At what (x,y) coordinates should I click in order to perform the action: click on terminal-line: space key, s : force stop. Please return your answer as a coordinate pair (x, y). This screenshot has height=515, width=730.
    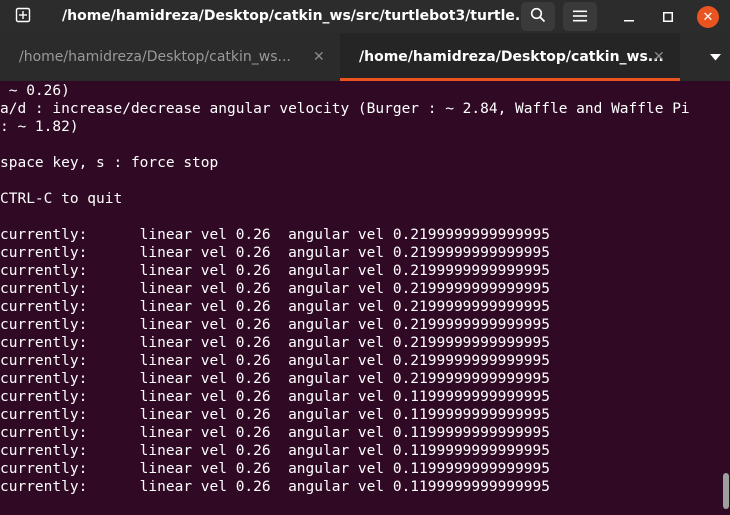
    Looking at the image, I should click on (109, 163).